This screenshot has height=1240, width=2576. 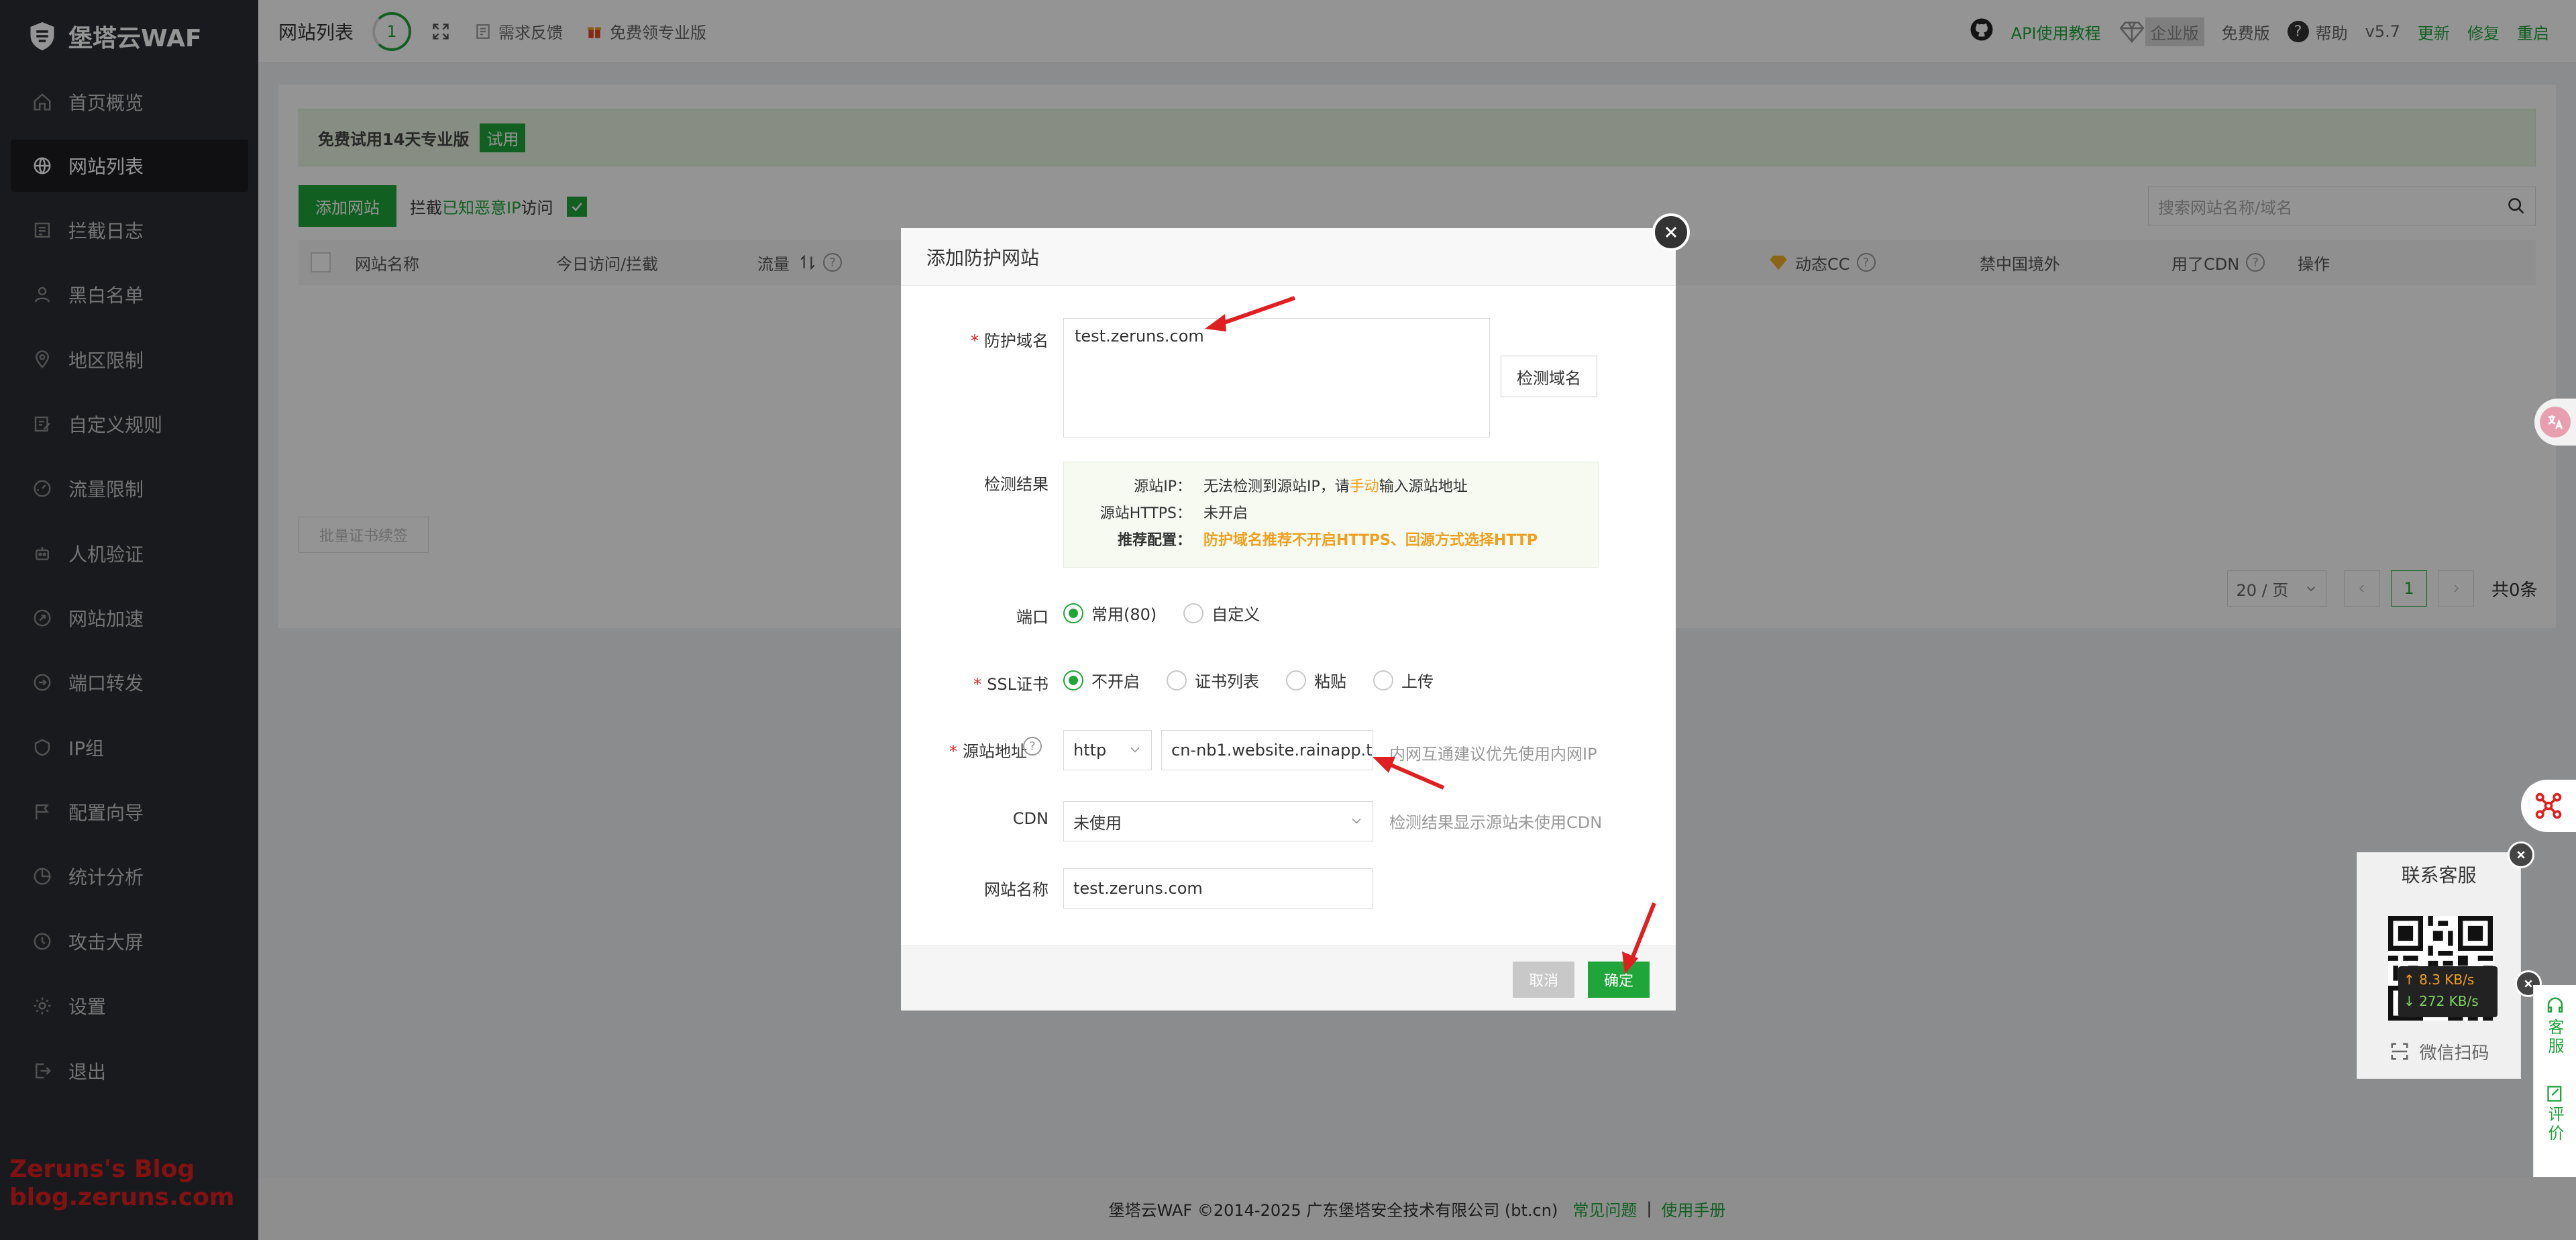 I want to click on customer-service-card: 联系客服 微信扫码, so click(x=2439, y=965).